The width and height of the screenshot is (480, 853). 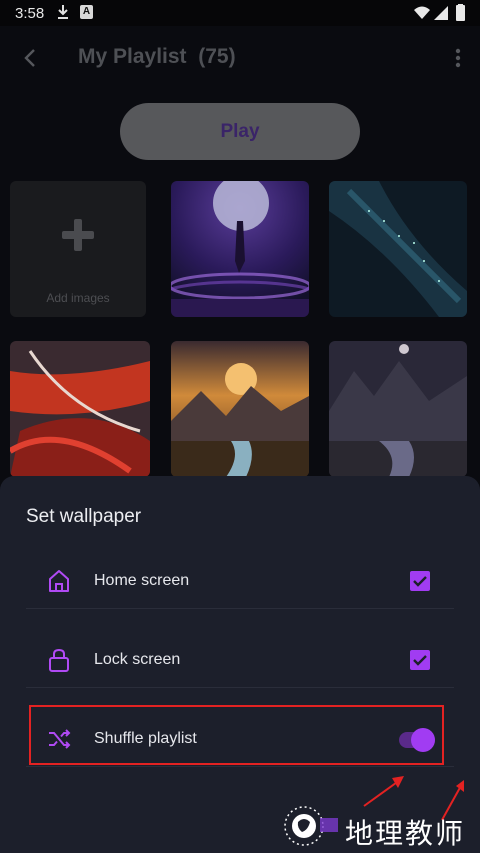 I want to click on status-icons, so click(x=439, y=12).